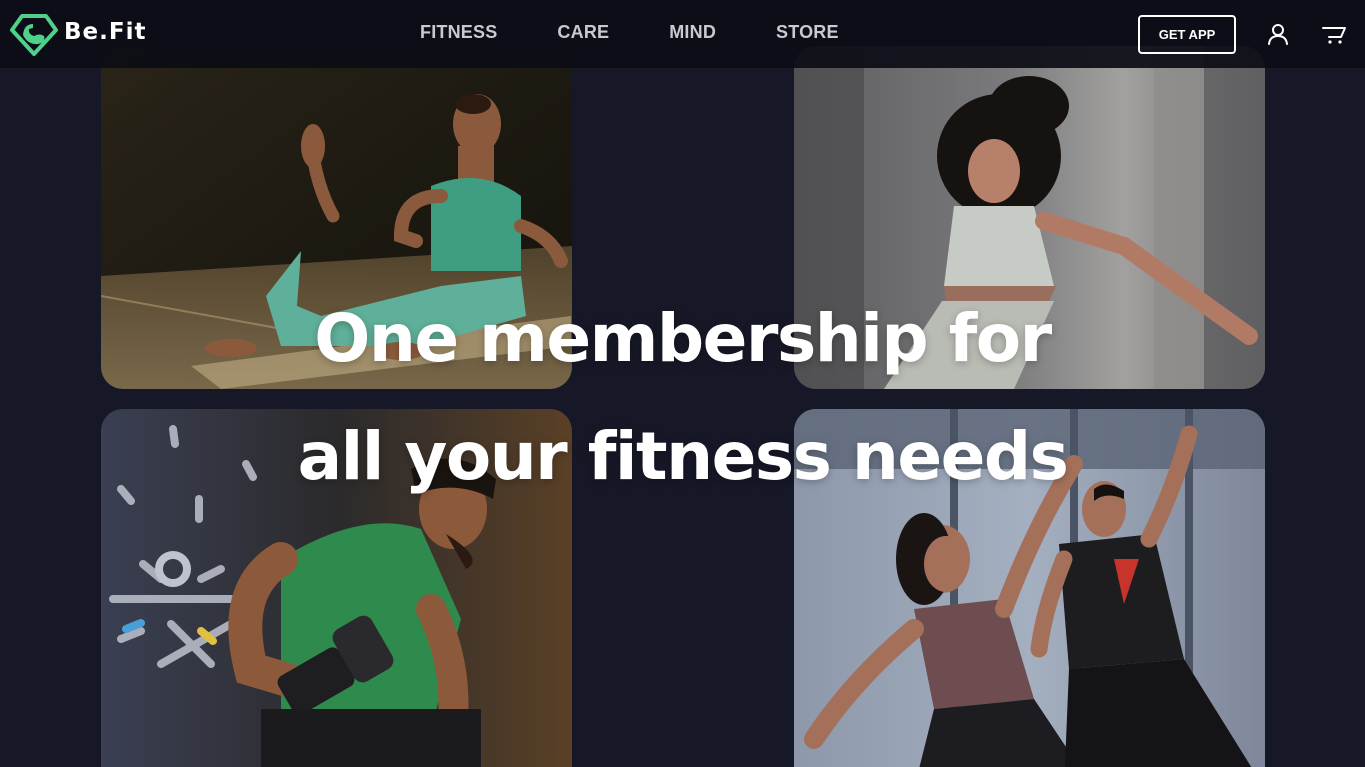 This screenshot has width=1365, height=767. I want to click on nav-item-fitness: FITNESS, so click(458, 32).